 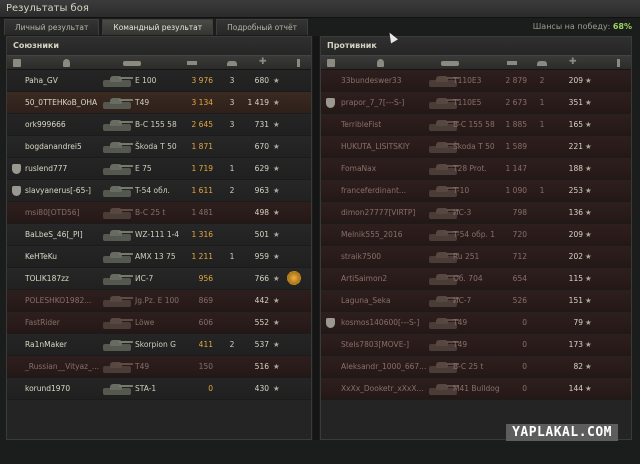 What do you see at coordinates (159, 367) in the screenshot?
I see `player-row: _Russian__Vityaz_... T49 150 516 ★` at bounding box center [159, 367].